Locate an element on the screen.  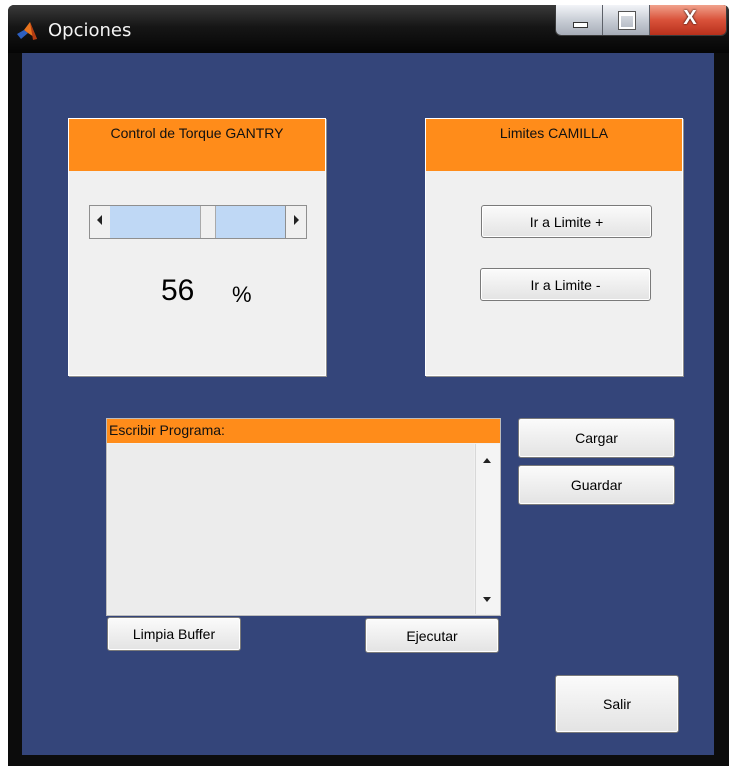
arrow-right-icon is located at coordinates (296, 220).